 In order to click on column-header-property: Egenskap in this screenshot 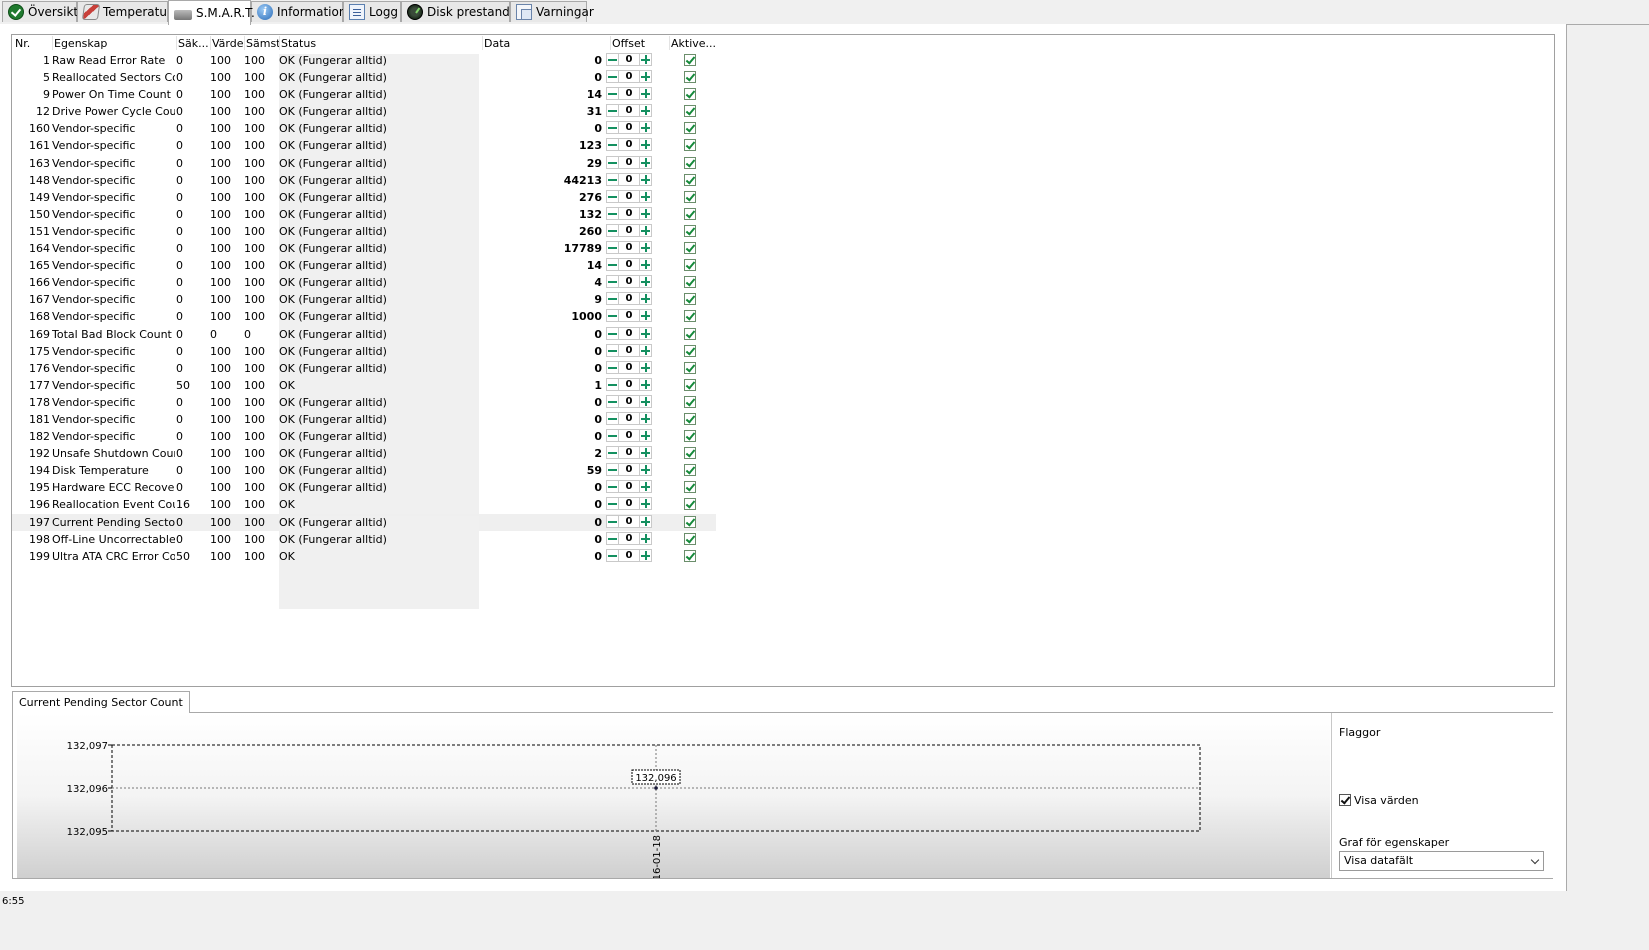, I will do `click(114, 43)`.